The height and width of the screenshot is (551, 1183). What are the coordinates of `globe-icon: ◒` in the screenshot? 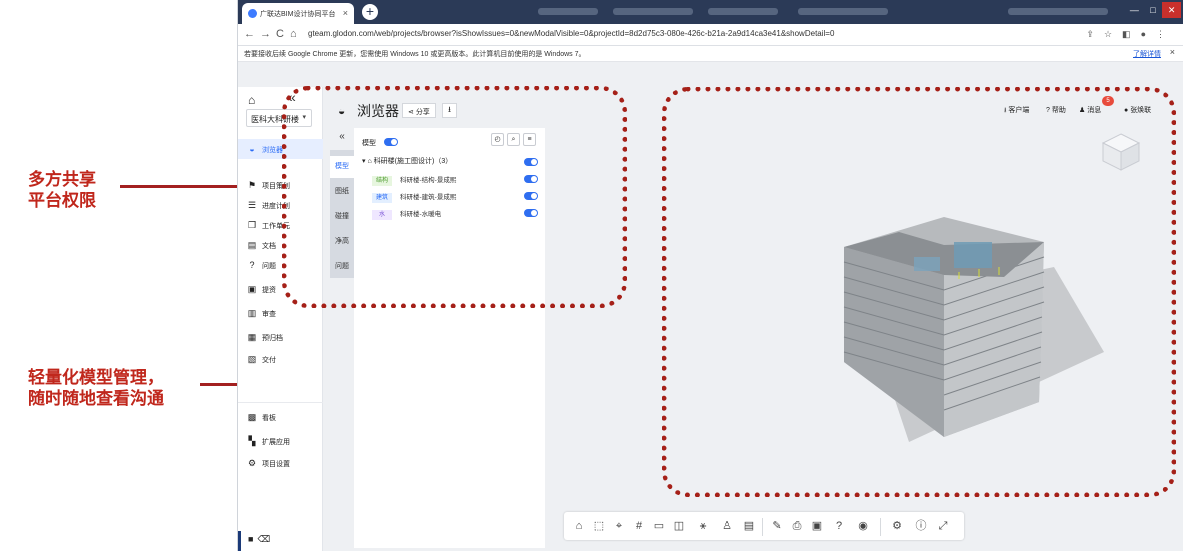 It's located at (252, 149).